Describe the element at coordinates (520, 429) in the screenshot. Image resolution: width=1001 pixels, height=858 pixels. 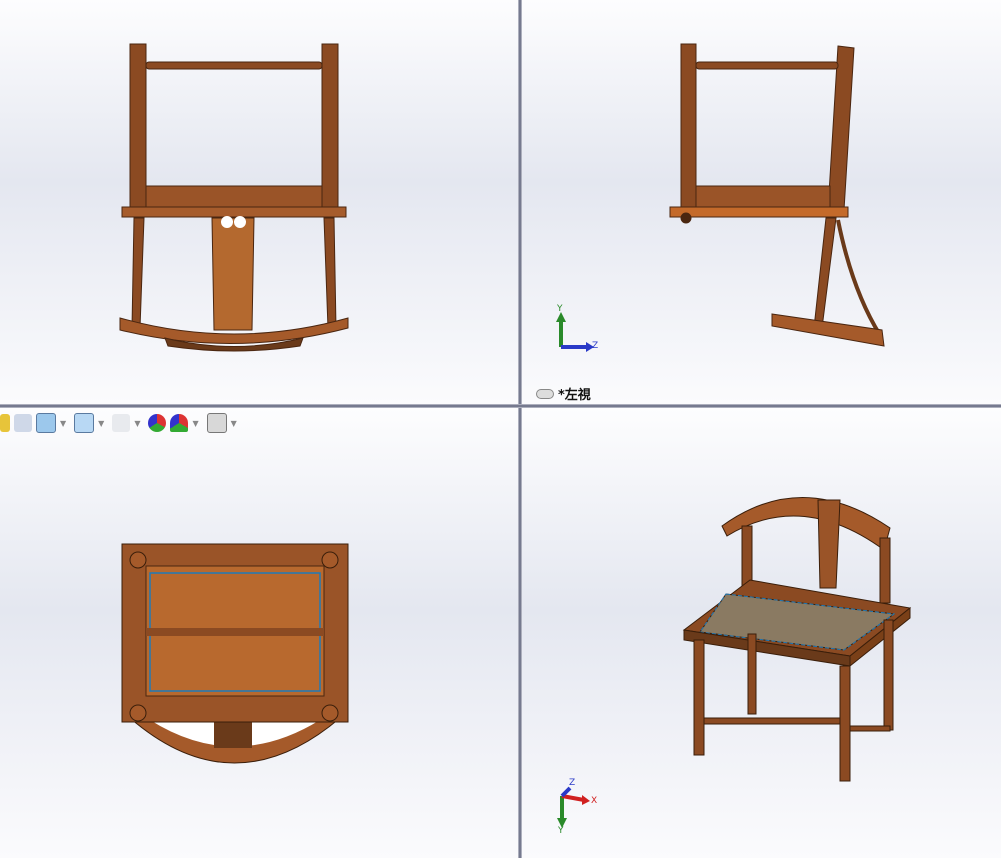
I see `viewport-splitter-vertical` at that location.